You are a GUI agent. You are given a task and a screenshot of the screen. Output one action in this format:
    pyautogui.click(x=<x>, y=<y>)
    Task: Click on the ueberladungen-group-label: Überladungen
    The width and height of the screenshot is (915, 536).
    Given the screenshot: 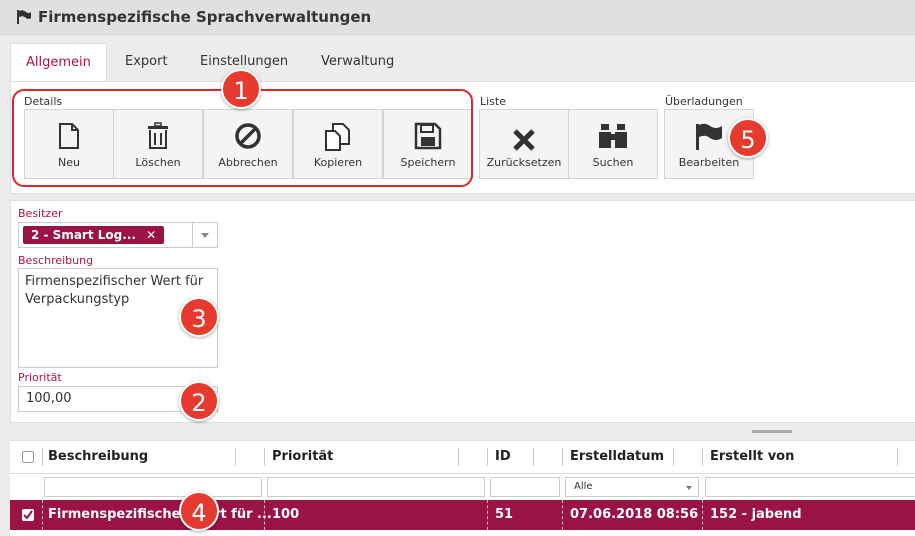 What is the action you would take?
    pyautogui.click(x=704, y=101)
    